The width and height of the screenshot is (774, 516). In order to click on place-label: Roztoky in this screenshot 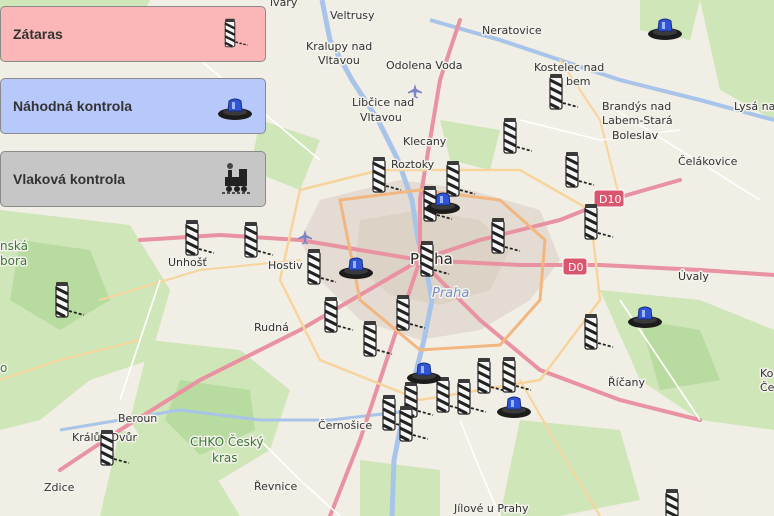, I will do `click(413, 164)`.